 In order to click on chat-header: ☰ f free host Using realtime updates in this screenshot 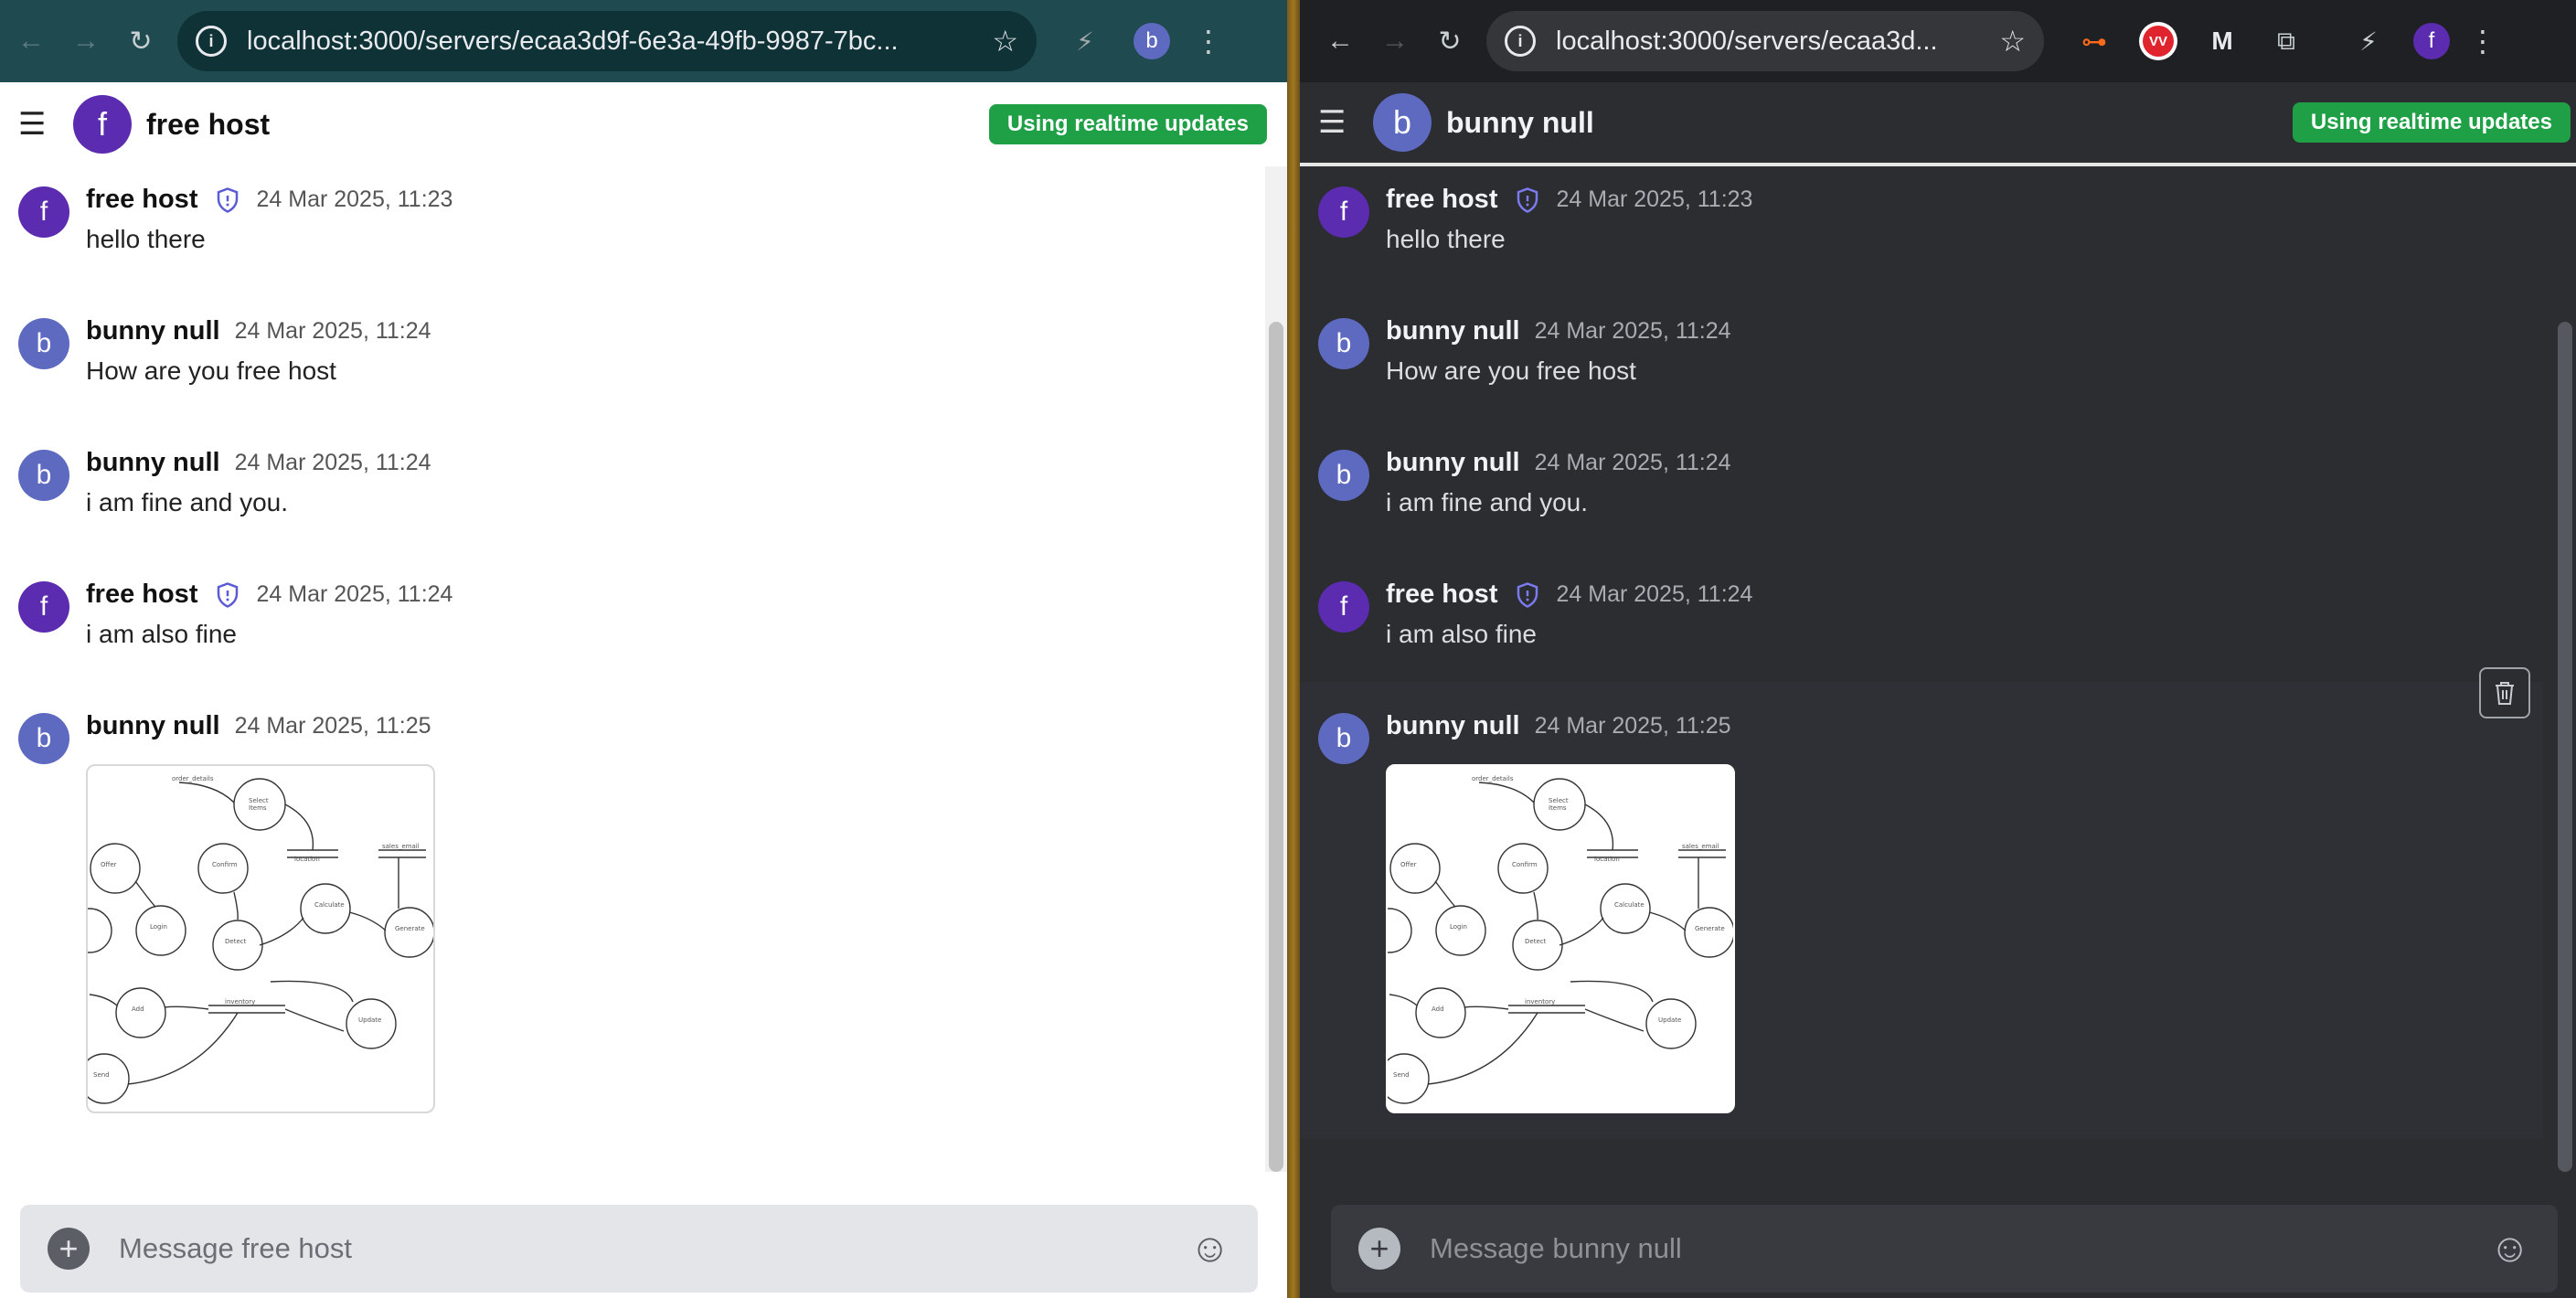, I will do `click(643, 124)`.